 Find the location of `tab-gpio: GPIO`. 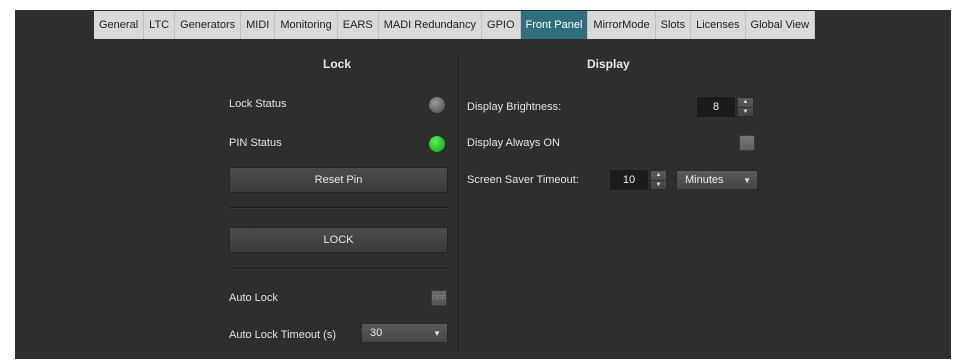

tab-gpio: GPIO is located at coordinates (501, 25).